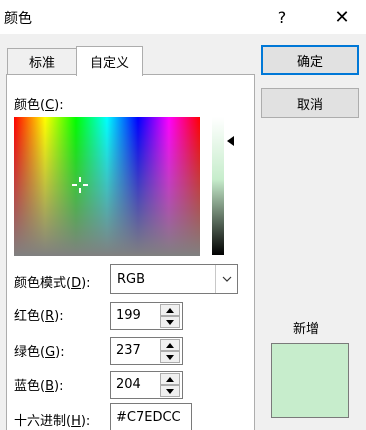 The height and width of the screenshot is (430, 366). Describe the element at coordinates (128, 384) in the screenshot. I see `blue-value: 204` at that location.